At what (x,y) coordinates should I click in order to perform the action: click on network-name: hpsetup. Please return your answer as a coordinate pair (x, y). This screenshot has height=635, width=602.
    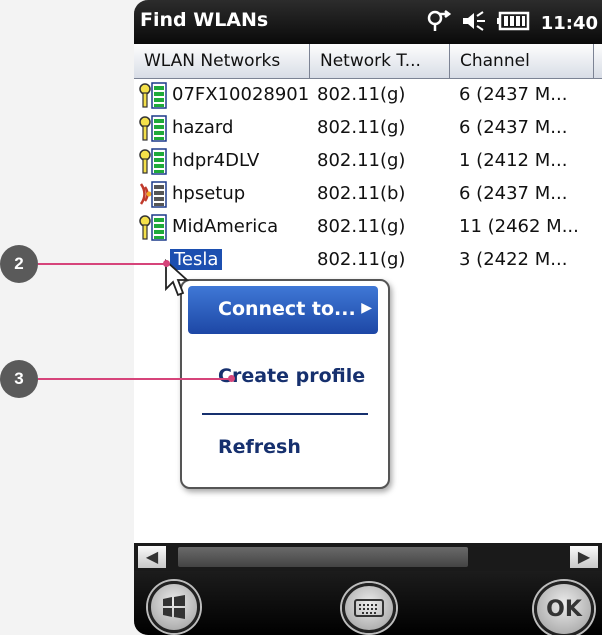
    Looking at the image, I should click on (209, 193).